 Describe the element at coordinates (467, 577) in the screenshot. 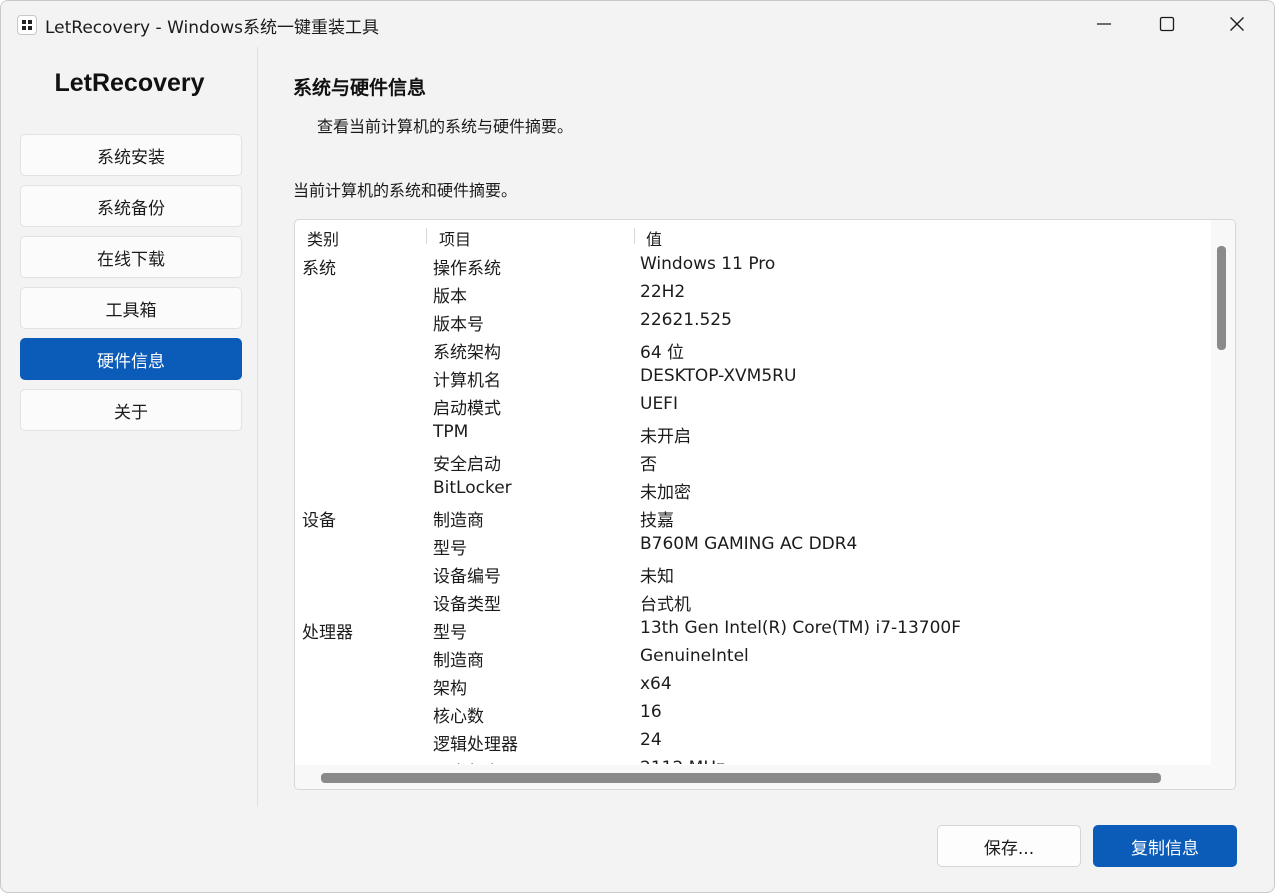

I see `cell-item: 设备编号` at that location.